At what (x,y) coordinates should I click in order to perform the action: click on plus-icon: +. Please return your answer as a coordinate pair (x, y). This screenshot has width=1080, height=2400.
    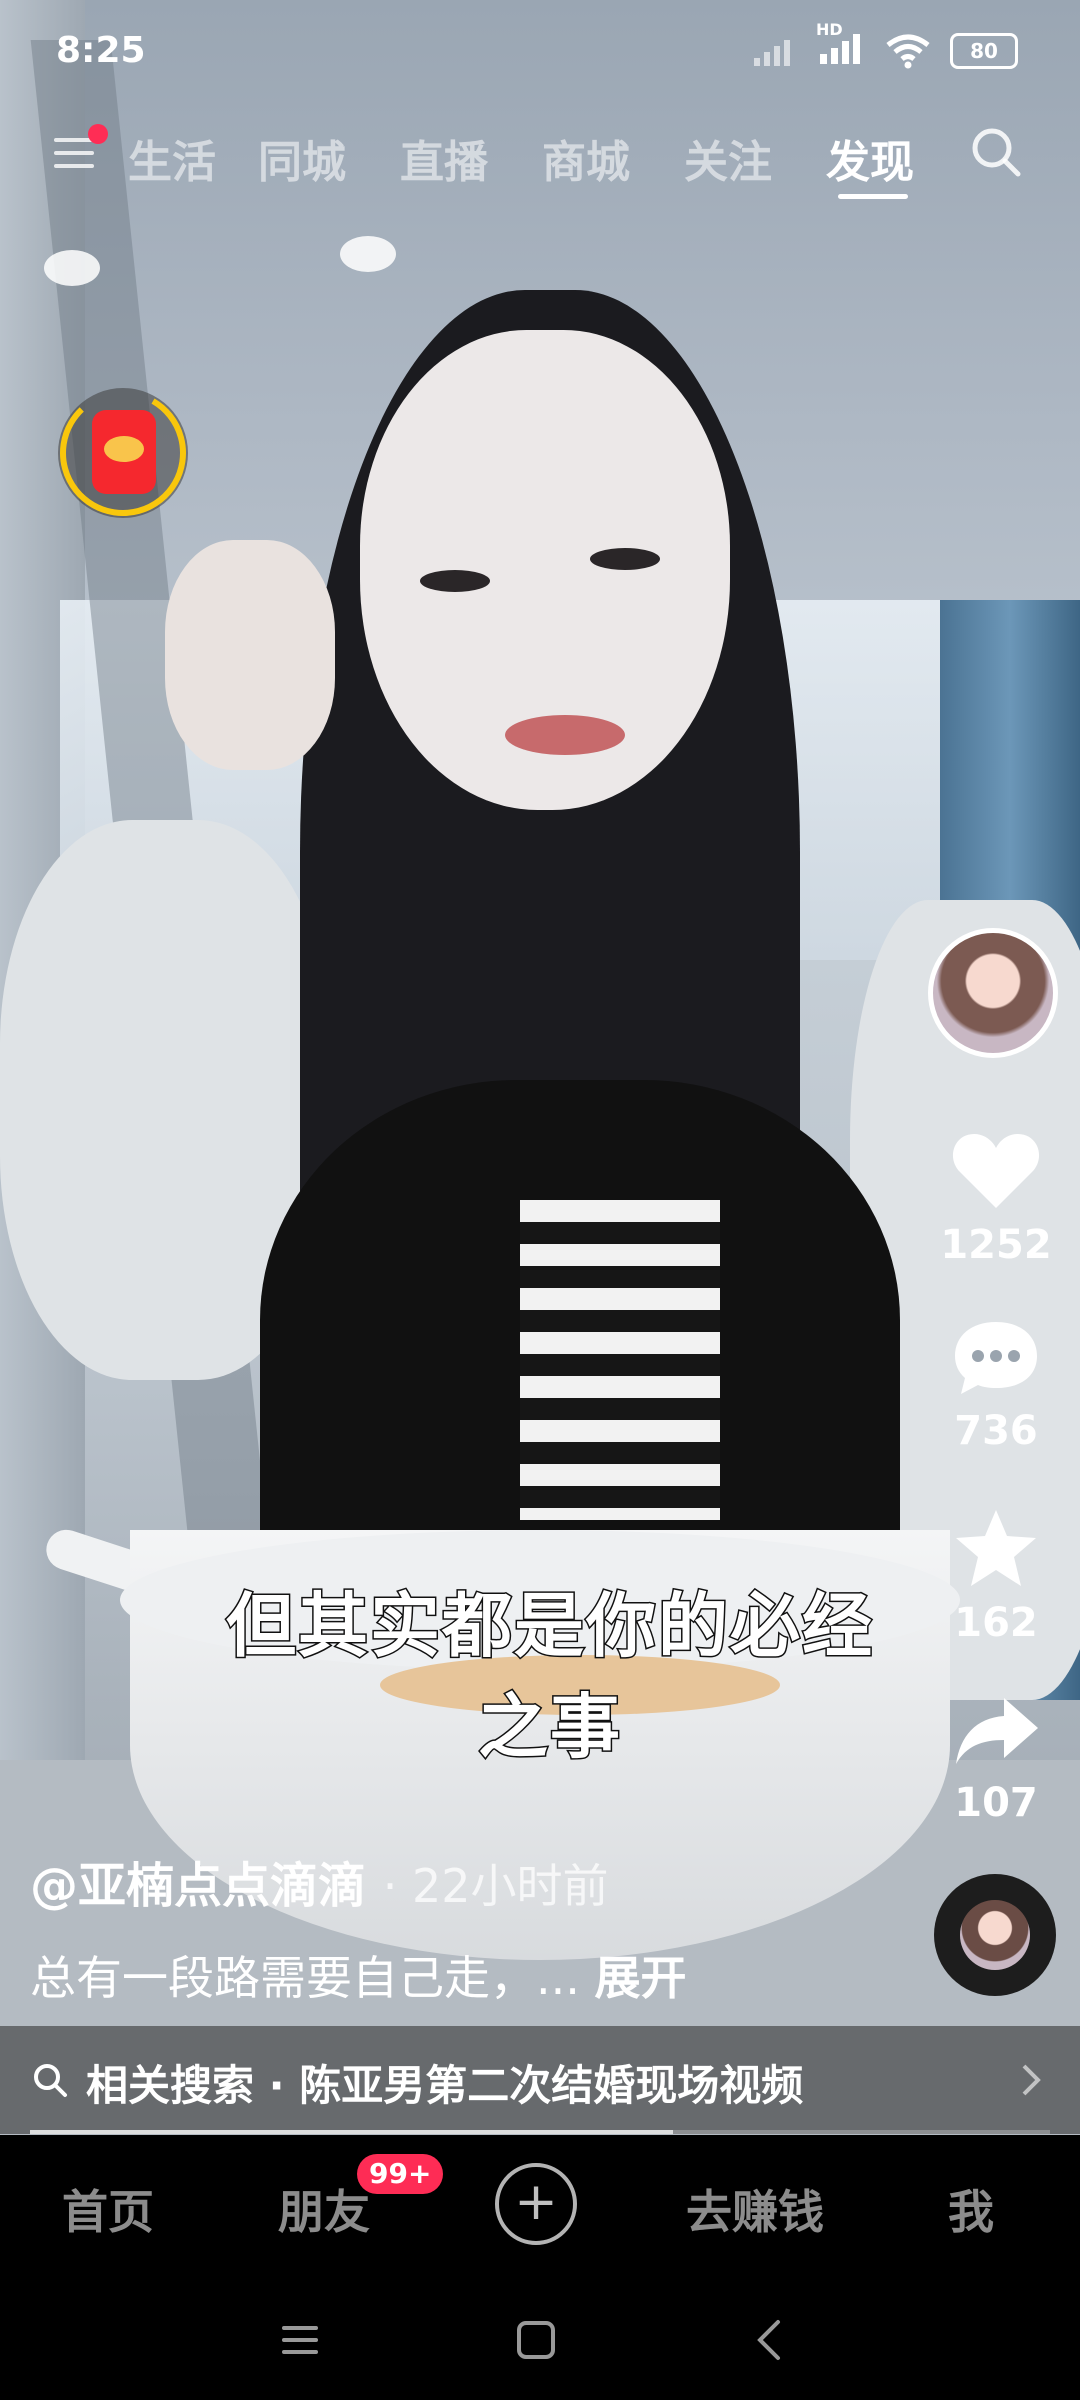
    Looking at the image, I should click on (536, 2202).